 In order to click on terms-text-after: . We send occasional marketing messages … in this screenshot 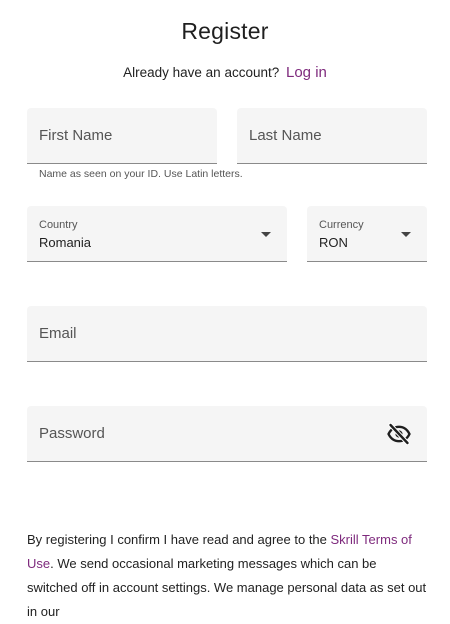, I will do `click(227, 587)`.